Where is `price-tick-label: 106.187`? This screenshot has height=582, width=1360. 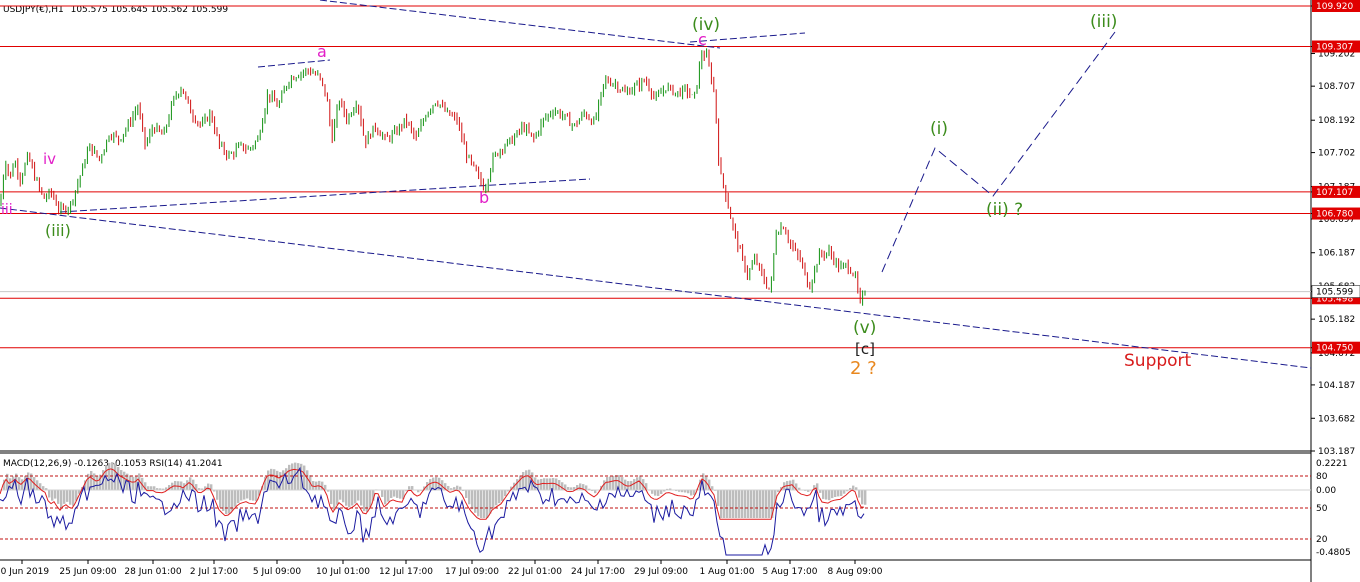
price-tick-label: 106.187 is located at coordinates (1336, 254).